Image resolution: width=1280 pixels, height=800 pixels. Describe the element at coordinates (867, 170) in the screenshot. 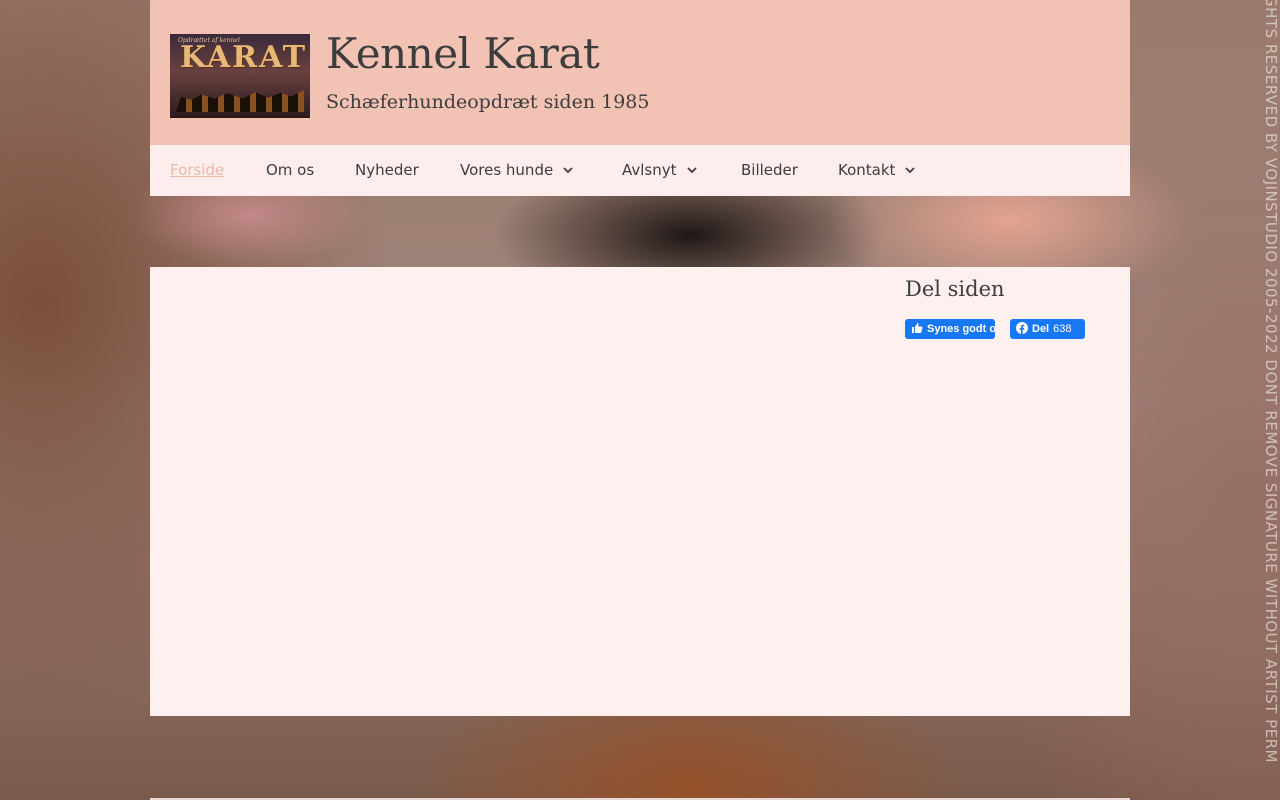

I see `nav-item-label: Kontakt` at that location.